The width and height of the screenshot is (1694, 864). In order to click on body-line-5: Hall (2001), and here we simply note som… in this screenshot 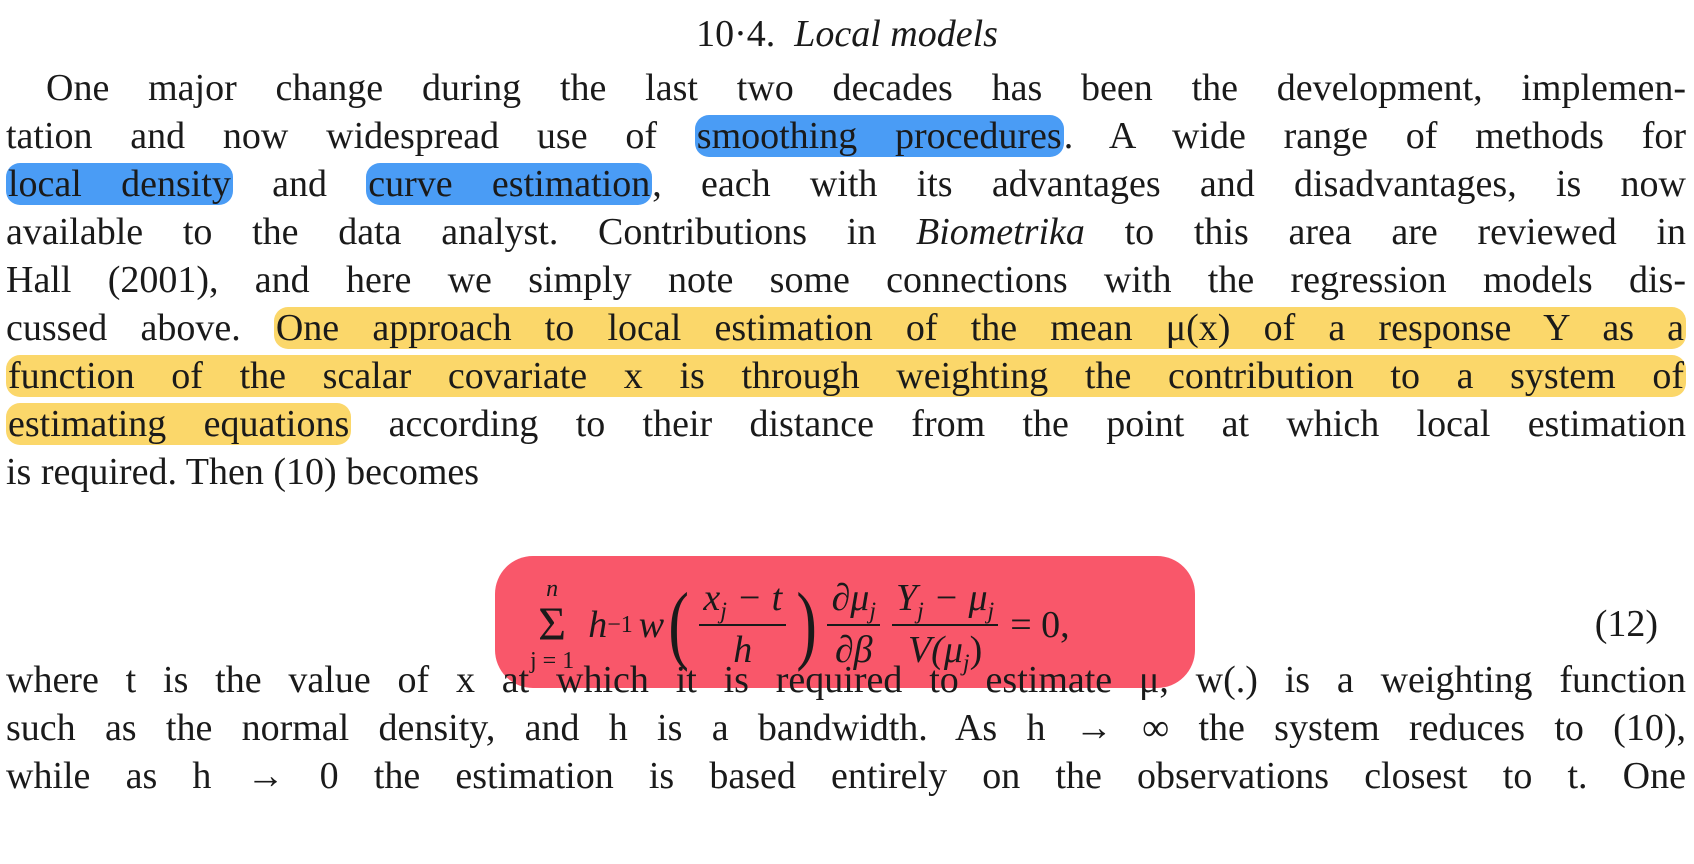, I will do `click(846, 280)`.